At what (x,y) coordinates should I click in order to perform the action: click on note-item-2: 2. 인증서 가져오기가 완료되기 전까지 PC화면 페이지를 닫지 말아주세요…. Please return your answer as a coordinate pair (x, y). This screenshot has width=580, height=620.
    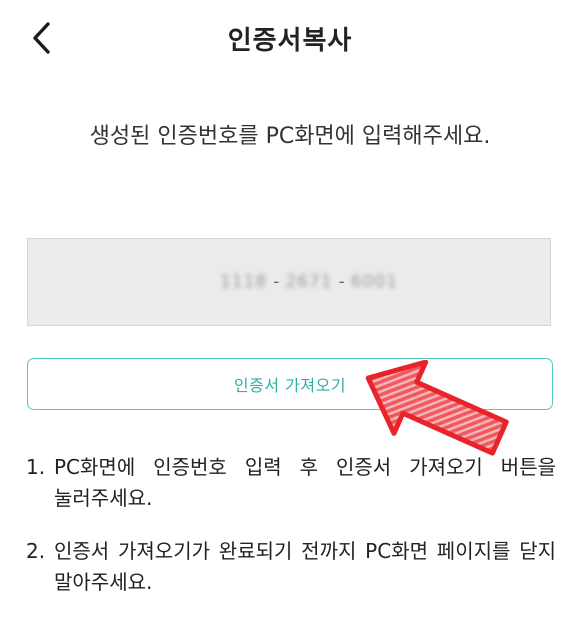
    Looking at the image, I should click on (291, 567).